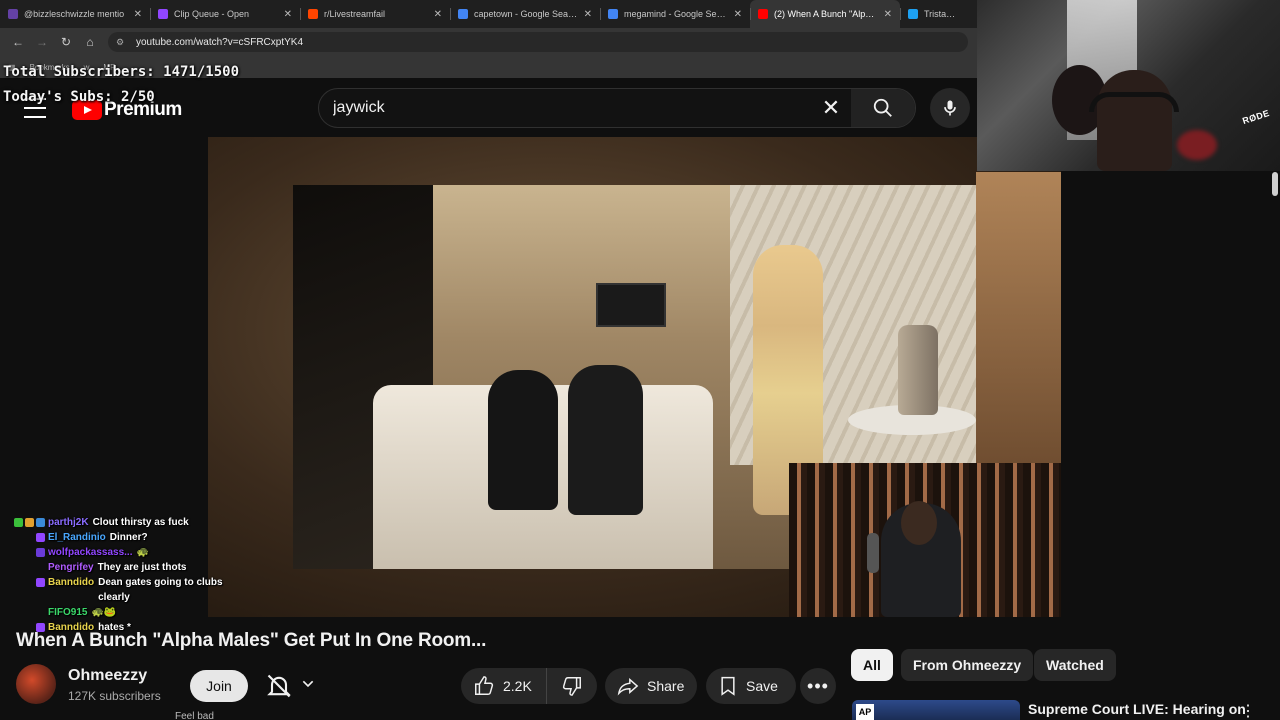 The width and height of the screenshot is (1280, 720). What do you see at coordinates (212, 14) in the screenshot?
I see `tab-title: Clip Queue - Open` at bounding box center [212, 14].